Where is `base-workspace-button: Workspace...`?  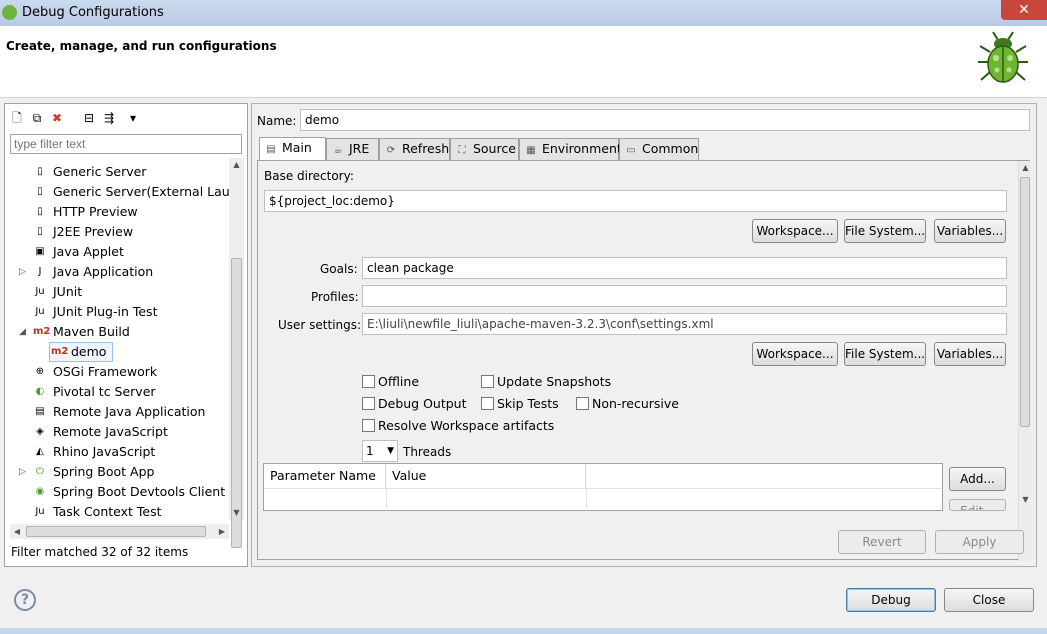
base-workspace-button: Workspace... is located at coordinates (795, 231).